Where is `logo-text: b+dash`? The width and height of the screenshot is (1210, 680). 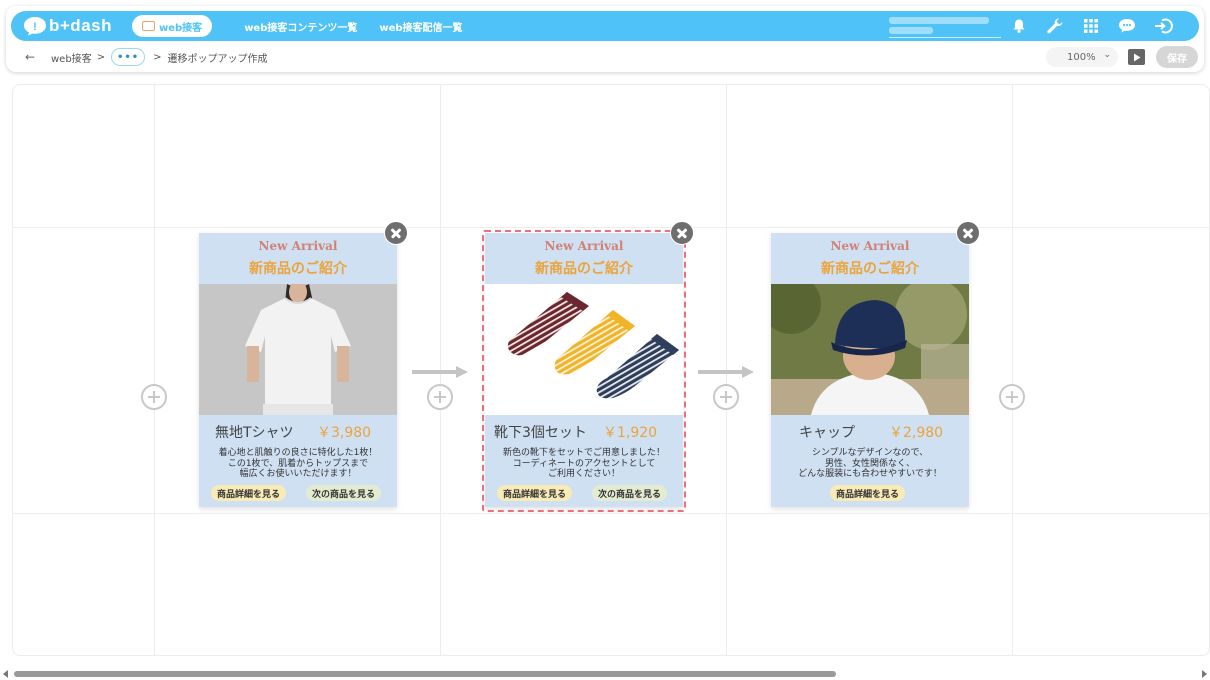
logo-text: b+dash is located at coordinates (80, 25).